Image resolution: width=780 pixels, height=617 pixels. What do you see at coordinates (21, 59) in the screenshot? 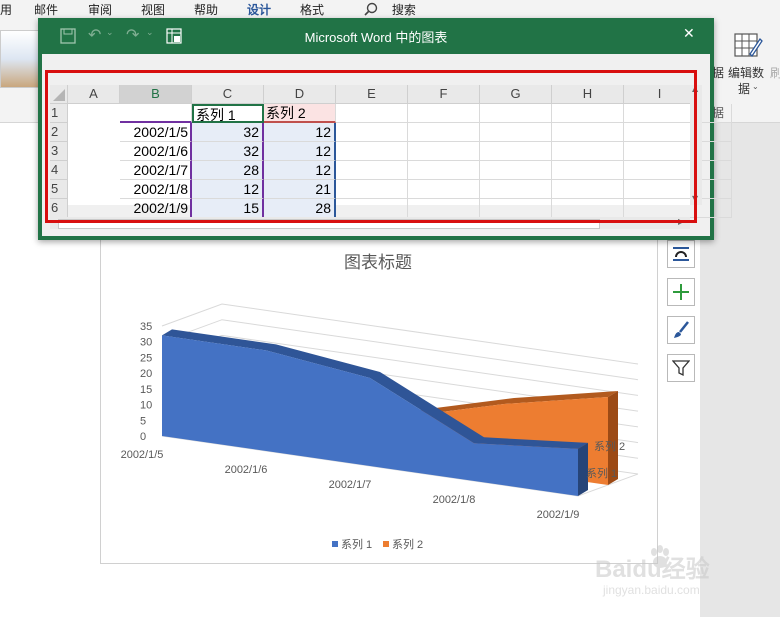
I see `chart-style-thumbnail` at bounding box center [21, 59].